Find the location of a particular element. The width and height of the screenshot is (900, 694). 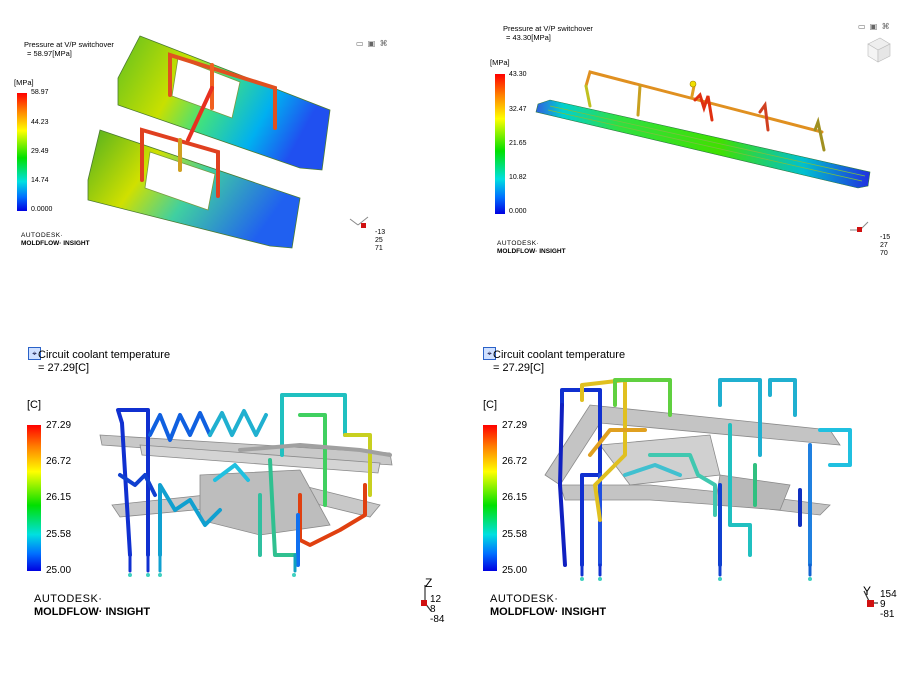

triad-readout: 154 9 -81 is located at coordinates (888, 604).